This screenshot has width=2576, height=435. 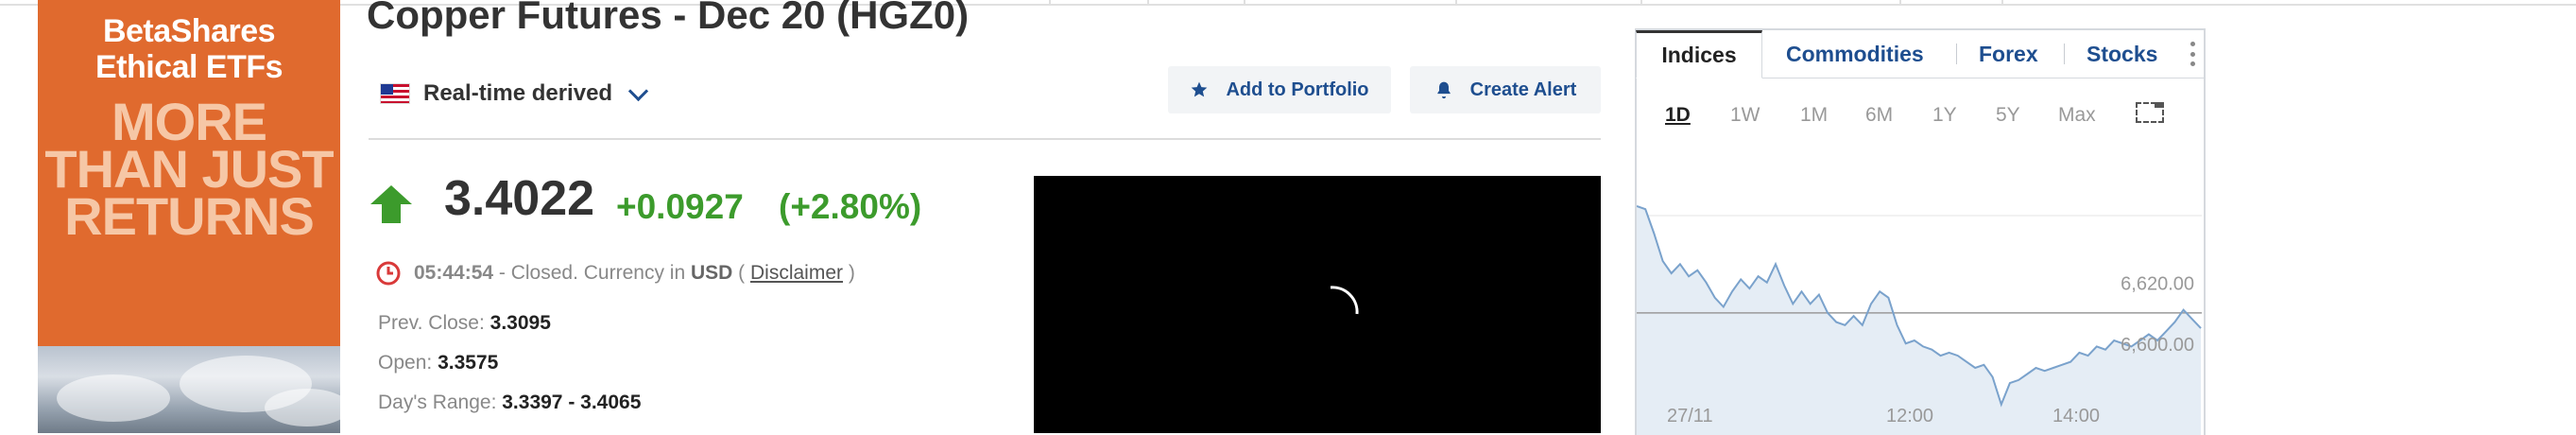 I want to click on price-change: +0.0927, so click(x=680, y=206).